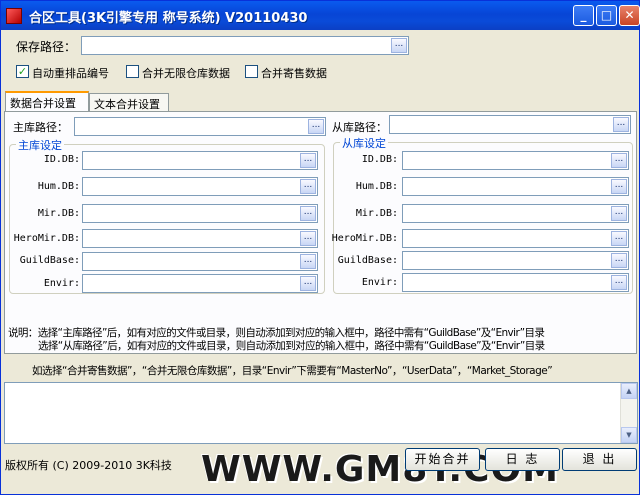 This screenshot has width=640, height=495. I want to click on tab-data-merge: 数据合并设置, so click(47, 101).